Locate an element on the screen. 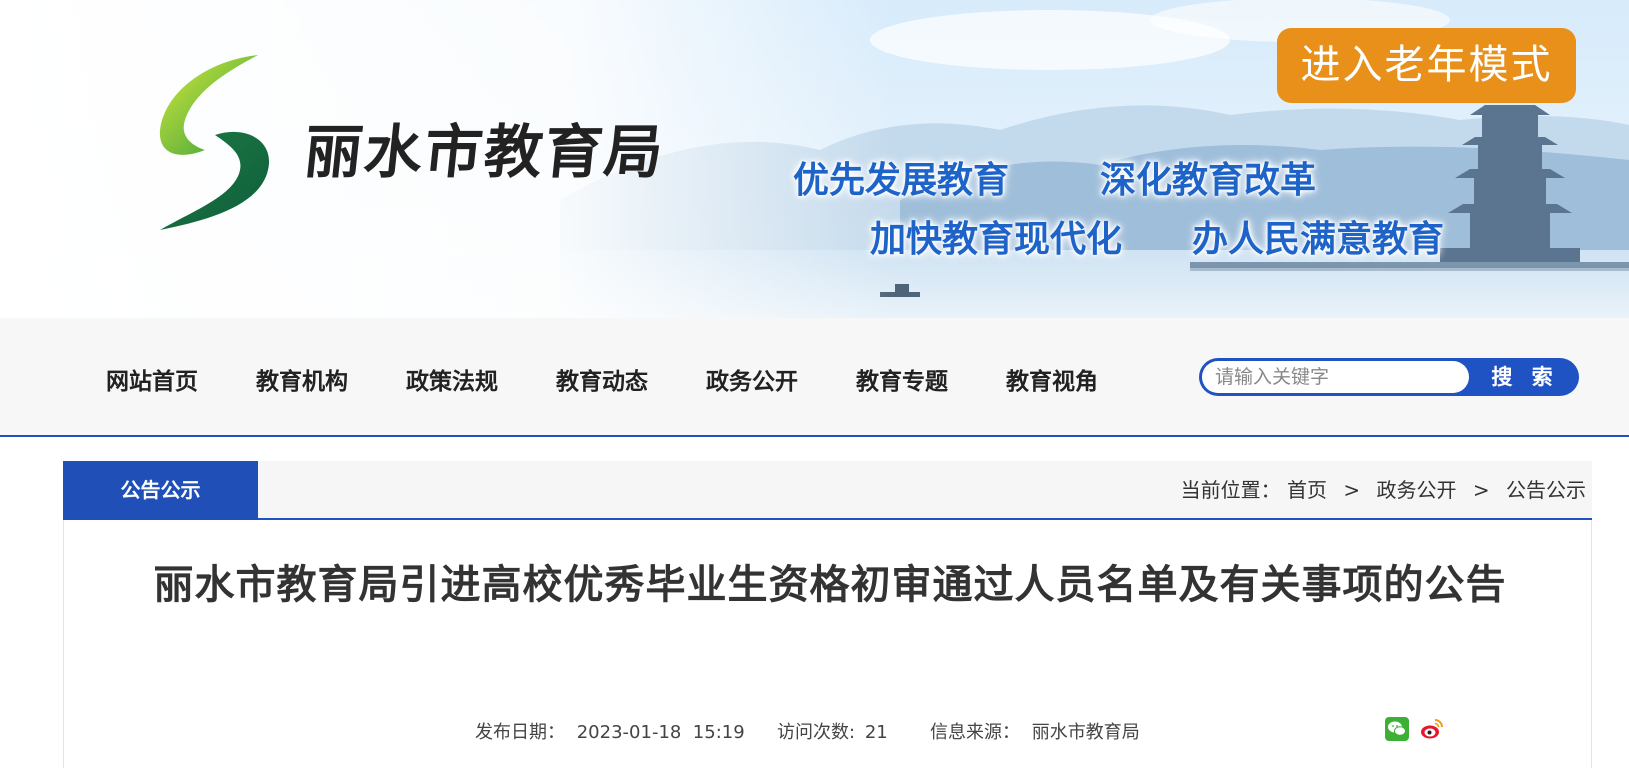  breadcrumb-item-government-affairs: 政务公开 is located at coordinates (1417, 490).